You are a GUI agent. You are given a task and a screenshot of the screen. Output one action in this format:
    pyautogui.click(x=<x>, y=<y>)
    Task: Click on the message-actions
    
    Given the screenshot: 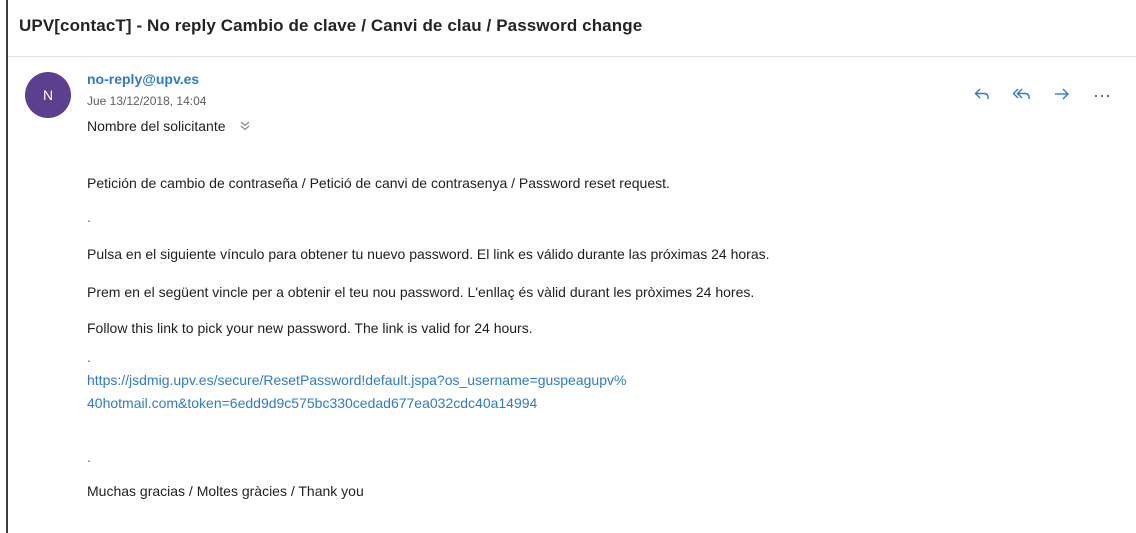 What is the action you would take?
    pyautogui.click(x=1050, y=94)
    